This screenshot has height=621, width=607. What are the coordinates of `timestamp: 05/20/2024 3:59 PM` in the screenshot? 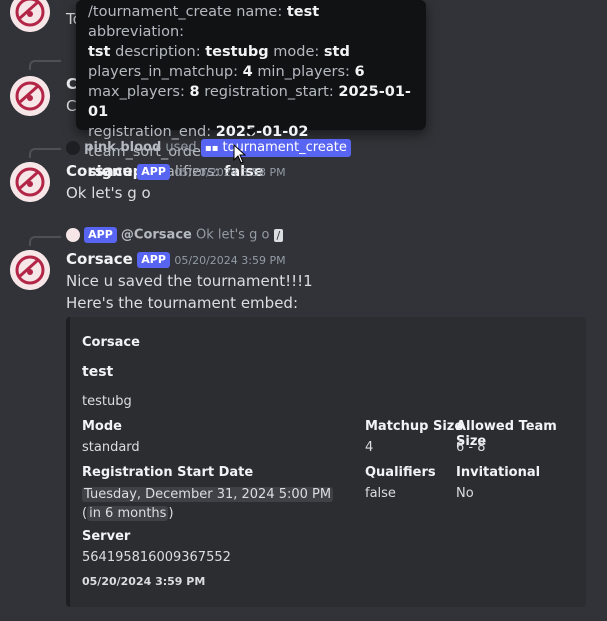 It's located at (229, 260).